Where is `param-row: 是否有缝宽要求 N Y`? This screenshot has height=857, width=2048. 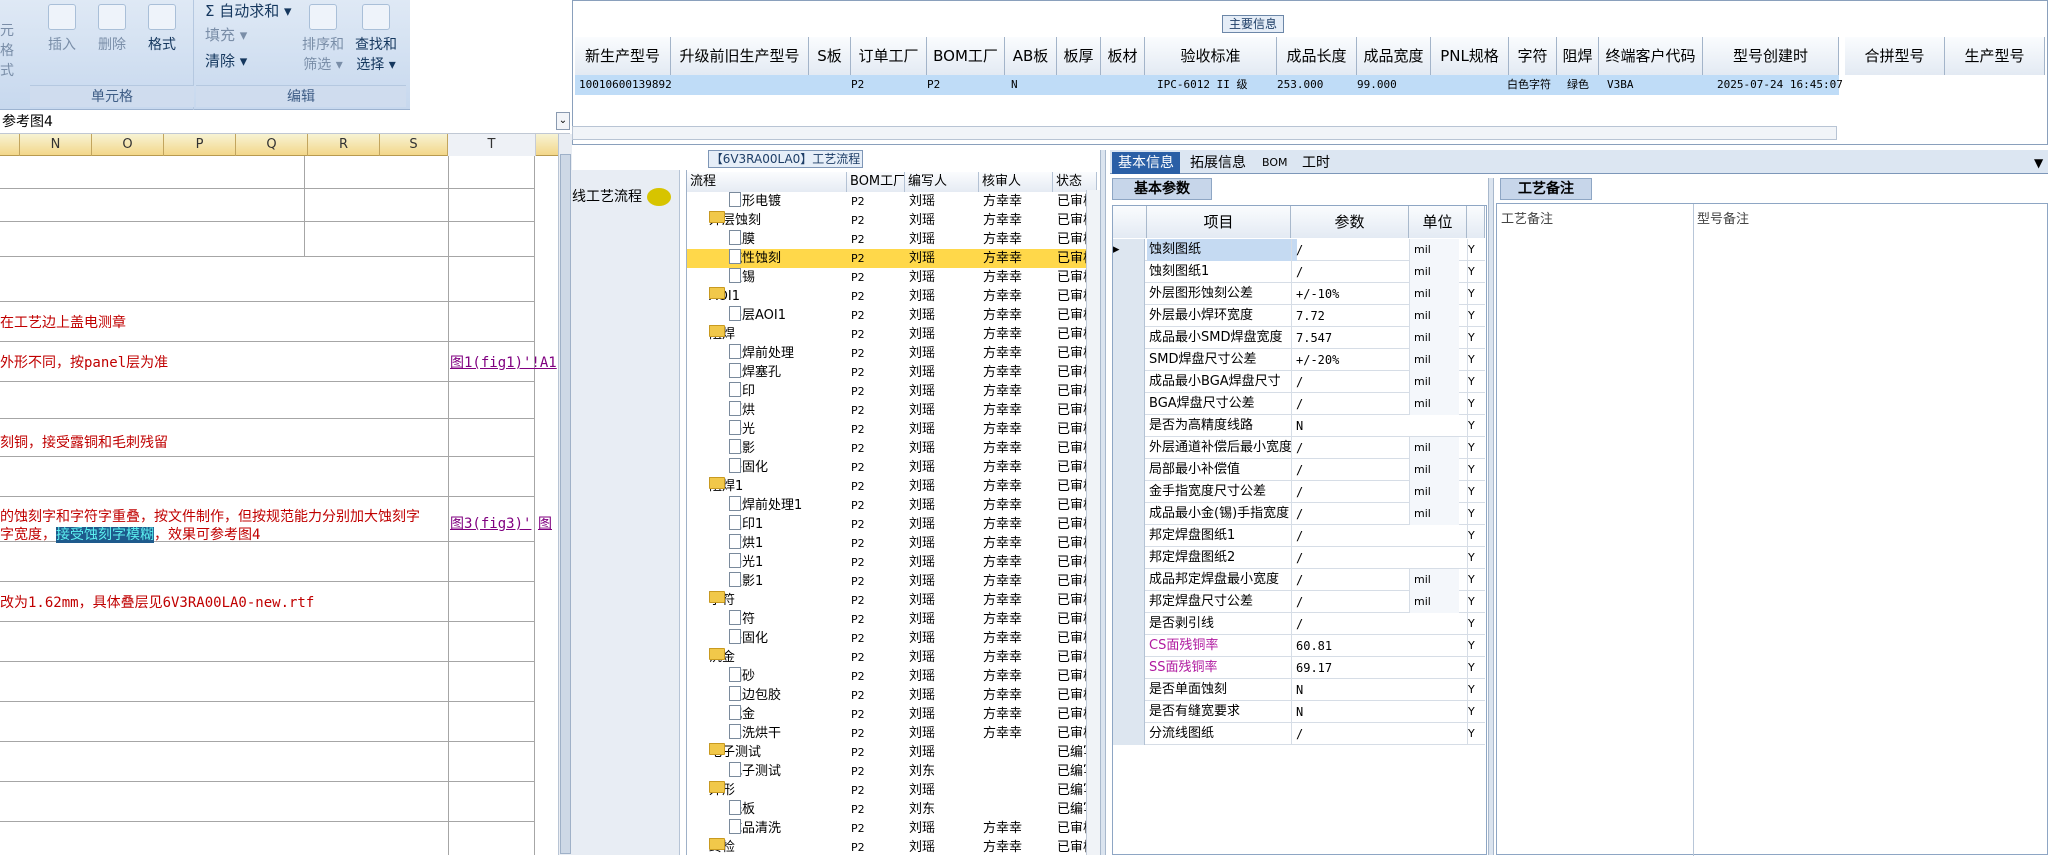
param-row: 是否有缝宽要求 N Y is located at coordinates (1299, 712).